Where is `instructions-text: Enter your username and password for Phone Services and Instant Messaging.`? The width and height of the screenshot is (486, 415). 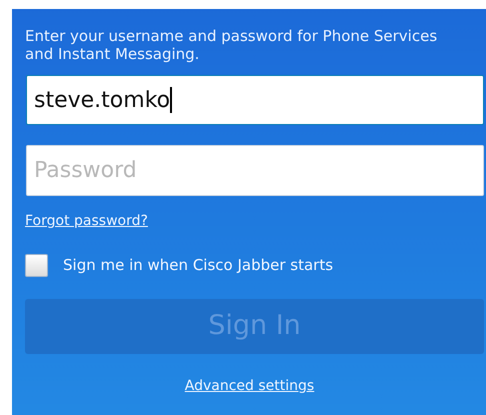 instructions-text: Enter your username and password for Phone Services and Instant Messaging. is located at coordinates (231, 45).